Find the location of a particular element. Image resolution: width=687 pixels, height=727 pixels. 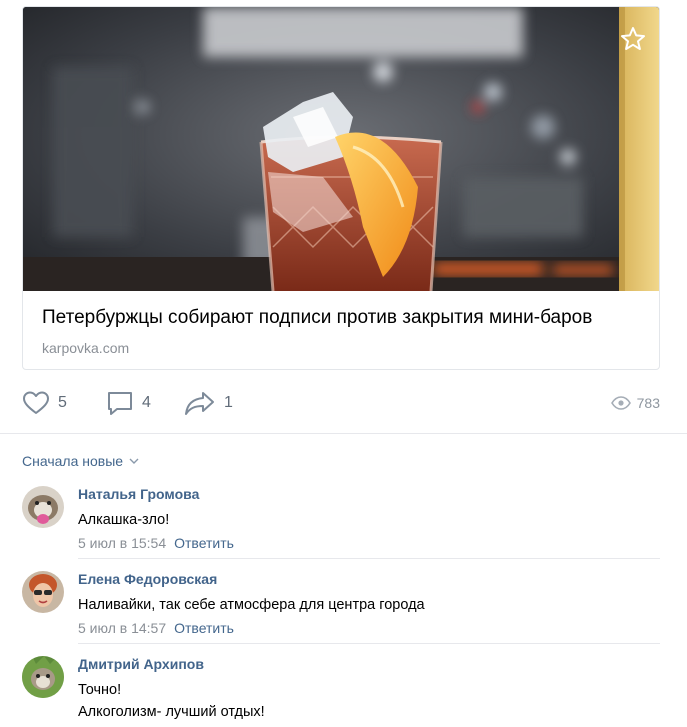

comment-text: Алкашка-зло! is located at coordinates (124, 520).